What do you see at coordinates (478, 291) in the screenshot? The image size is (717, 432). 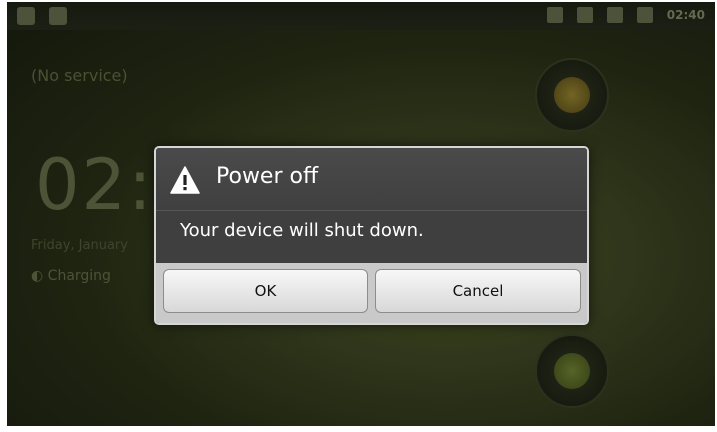 I see `cancel-button: Cancel` at bounding box center [478, 291].